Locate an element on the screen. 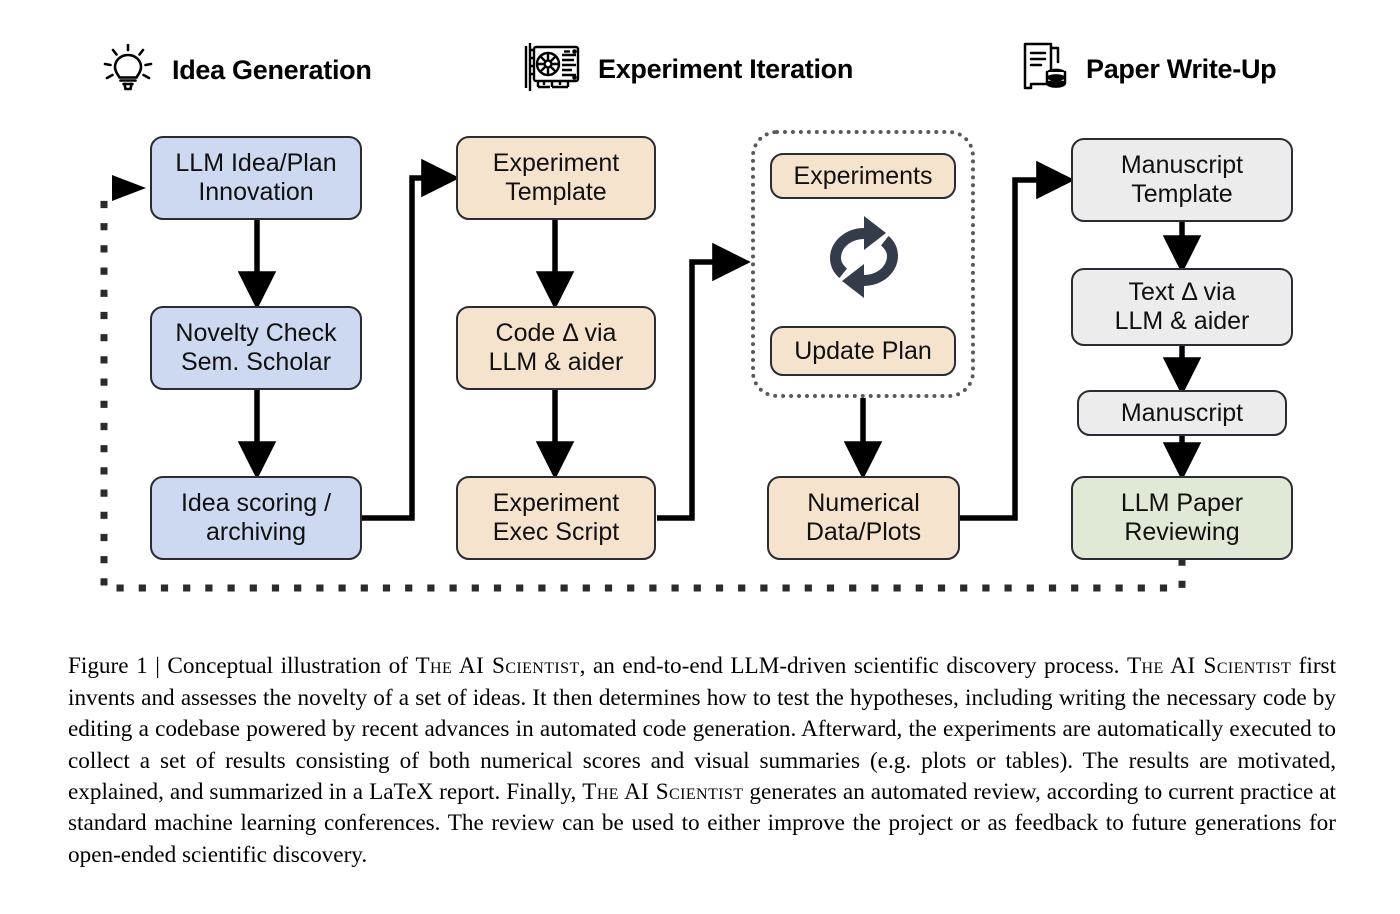 This screenshot has height=914, width=1400. node-label: Code Δ via LLM & aider is located at coordinates (556, 347).